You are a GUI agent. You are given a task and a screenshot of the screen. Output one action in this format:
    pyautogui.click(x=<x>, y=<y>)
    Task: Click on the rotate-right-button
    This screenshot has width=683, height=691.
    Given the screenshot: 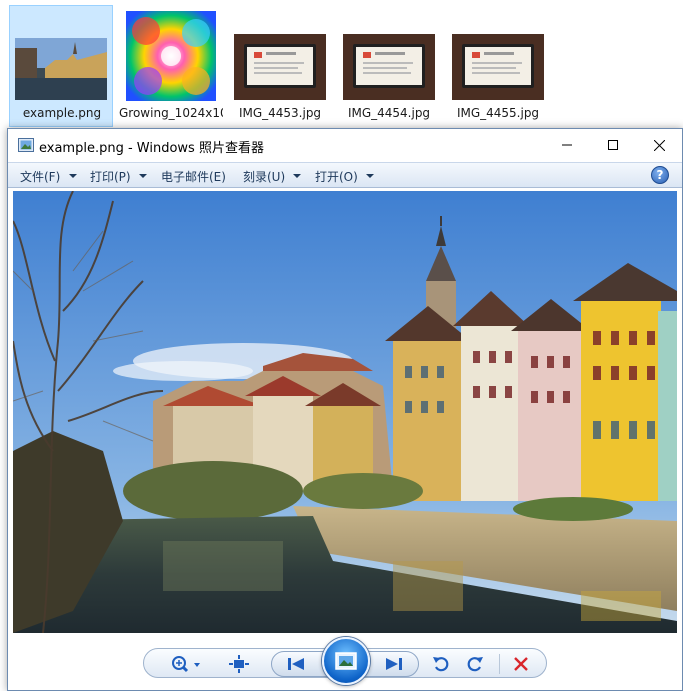 What is the action you would take?
    pyautogui.click(x=475, y=664)
    